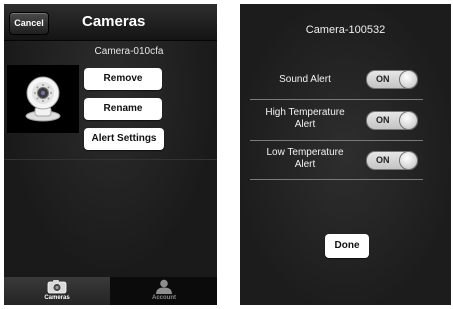 The image size is (453, 309). What do you see at coordinates (392, 120) in the screenshot?
I see `high-temperature-alert-toggle: ON` at bounding box center [392, 120].